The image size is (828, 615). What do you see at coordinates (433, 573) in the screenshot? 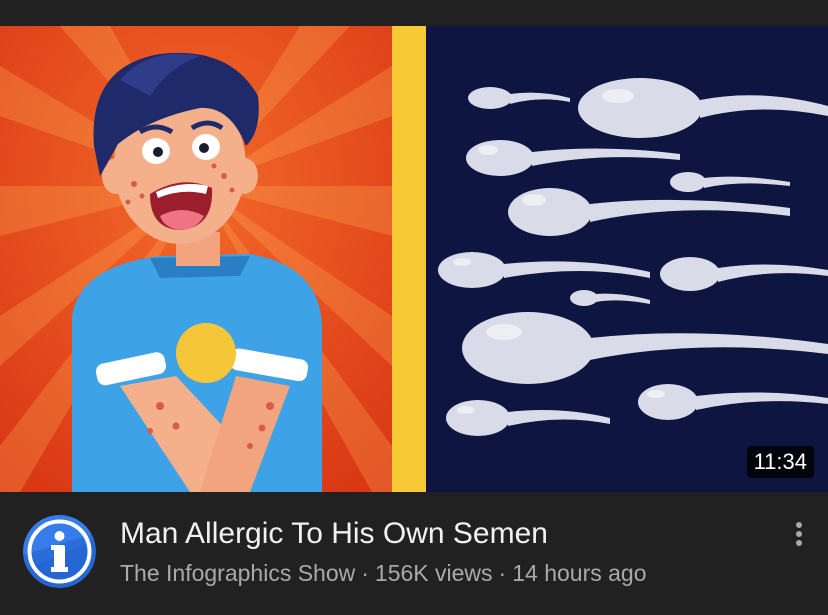
I see `view-count: 156K views` at bounding box center [433, 573].